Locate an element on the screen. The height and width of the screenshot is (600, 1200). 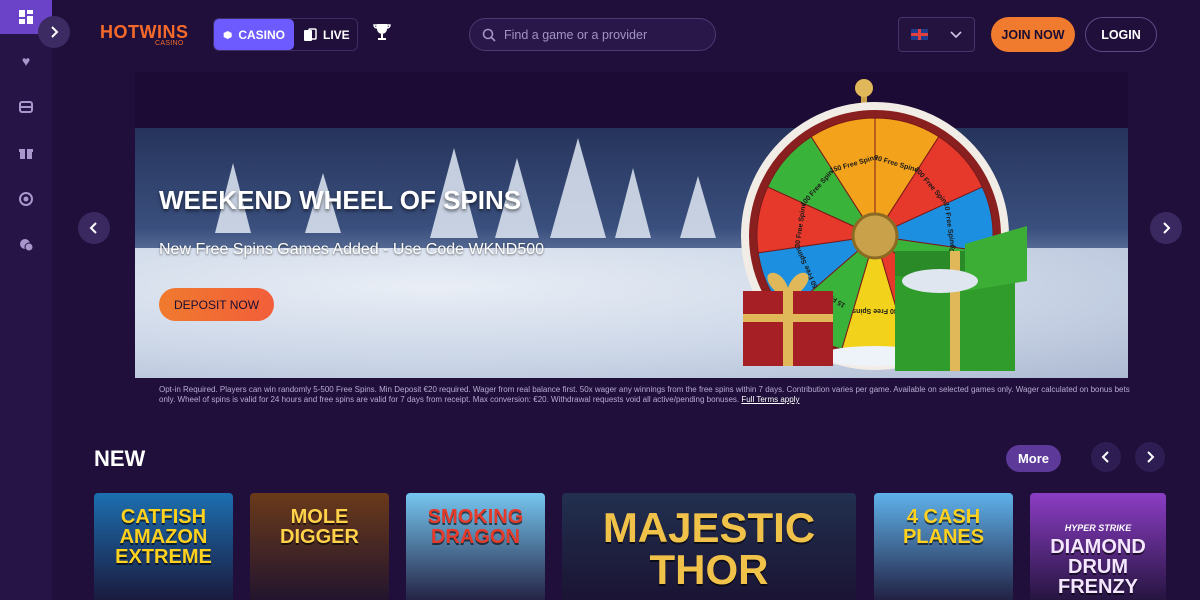
trophy-icon is located at coordinates (382, 32).